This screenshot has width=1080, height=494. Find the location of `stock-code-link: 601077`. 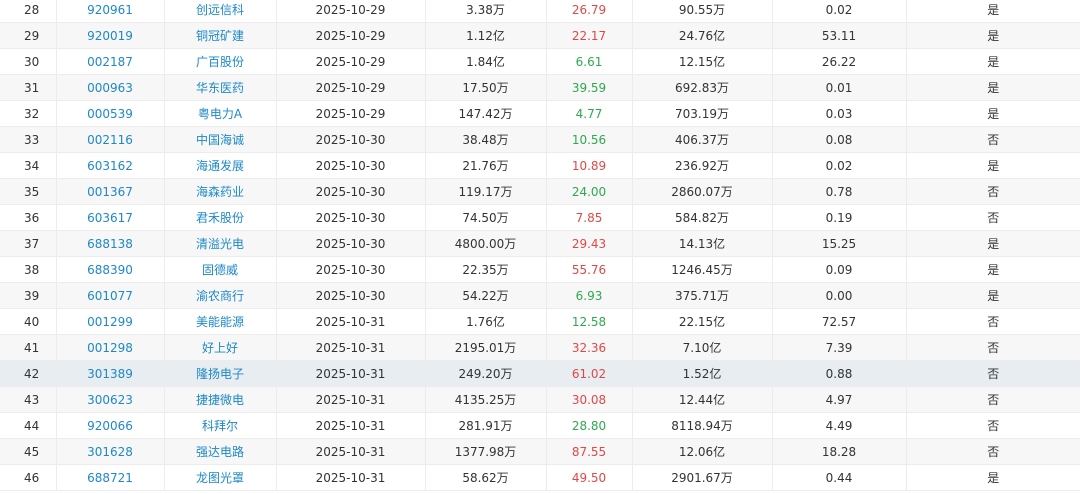

stock-code-link: 601077 is located at coordinates (110, 295).